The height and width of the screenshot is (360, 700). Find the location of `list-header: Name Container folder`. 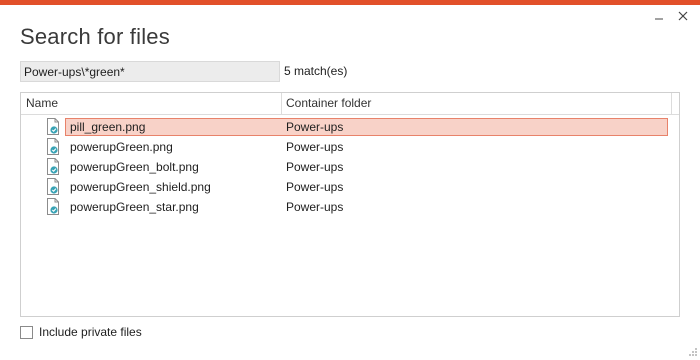

list-header: Name Container folder is located at coordinates (350, 104).